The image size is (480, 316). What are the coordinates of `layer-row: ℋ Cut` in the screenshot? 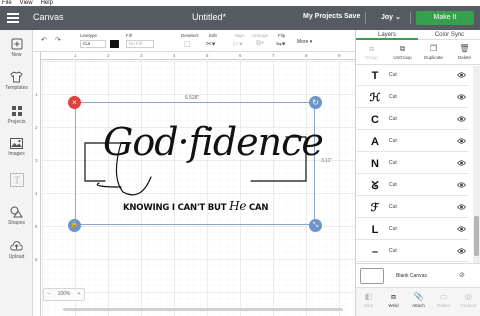 It's located at (412, 98).